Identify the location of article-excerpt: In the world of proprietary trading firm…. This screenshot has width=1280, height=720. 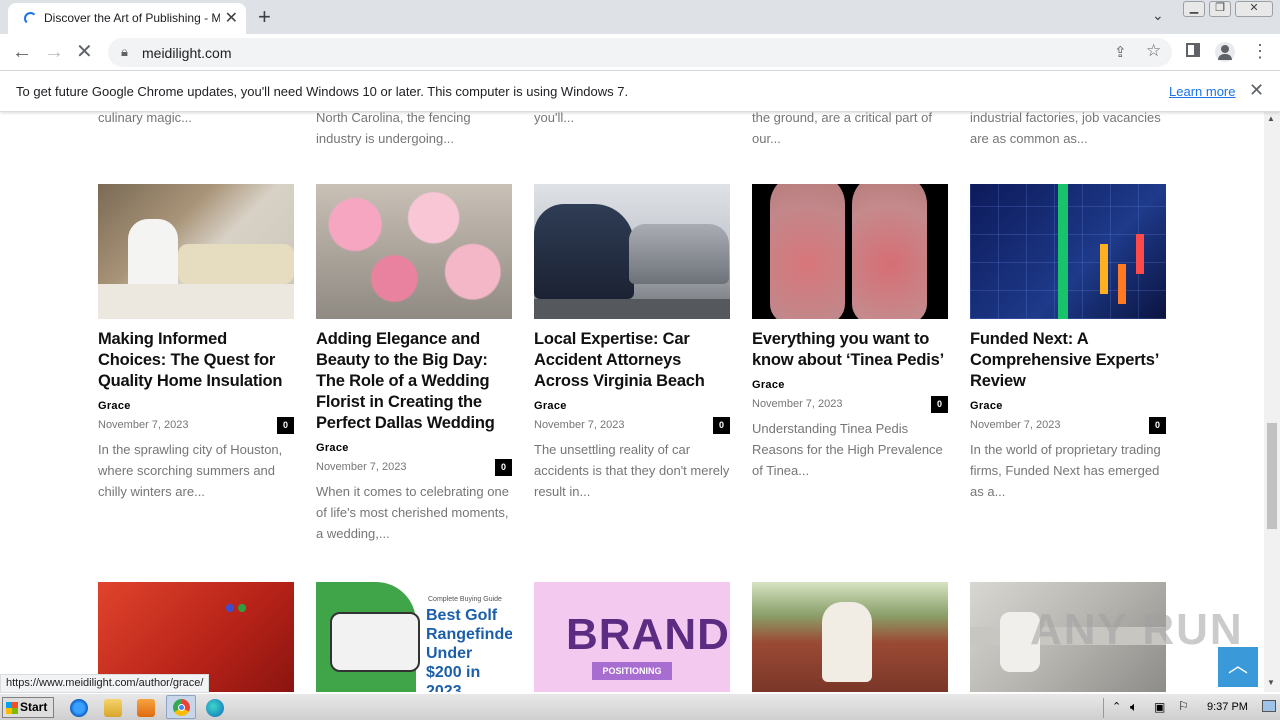
(1065, 470).